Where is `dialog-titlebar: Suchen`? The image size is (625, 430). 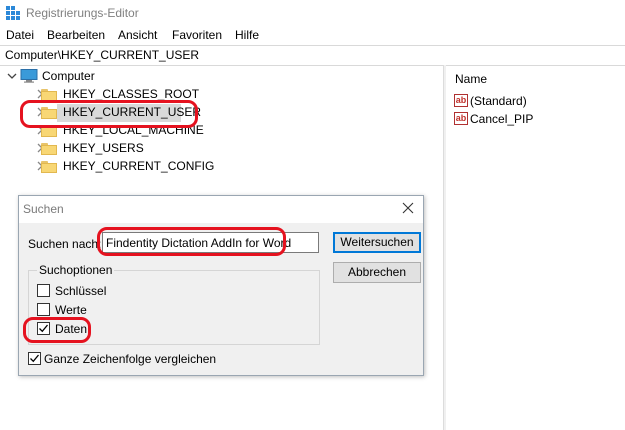 dialog-titlebar: Suchen is located at coordinates (221, 209).